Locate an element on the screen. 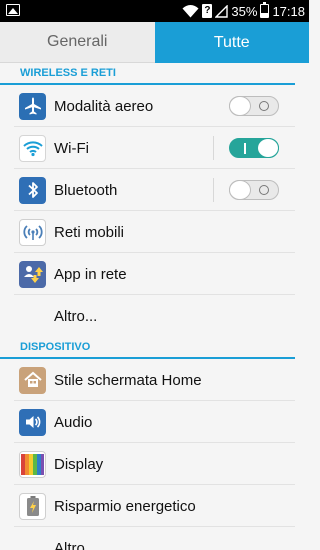  tab-all-label: Tutte is located at coordinates (231, 42).